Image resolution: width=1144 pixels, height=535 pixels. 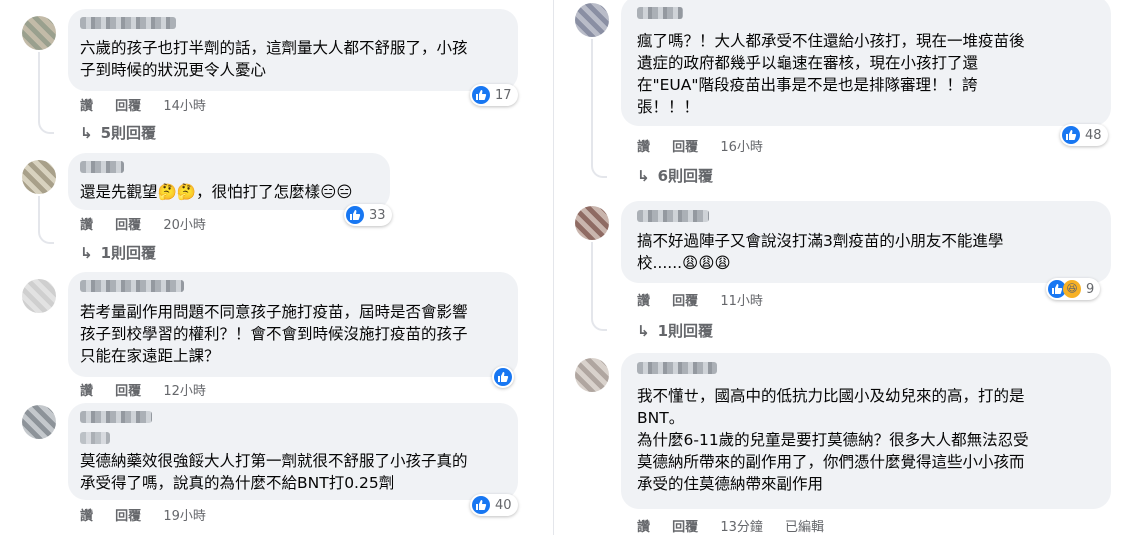 I want to click on comment-actions: 讚 回覆 16小時, so click(x=709, y=145).